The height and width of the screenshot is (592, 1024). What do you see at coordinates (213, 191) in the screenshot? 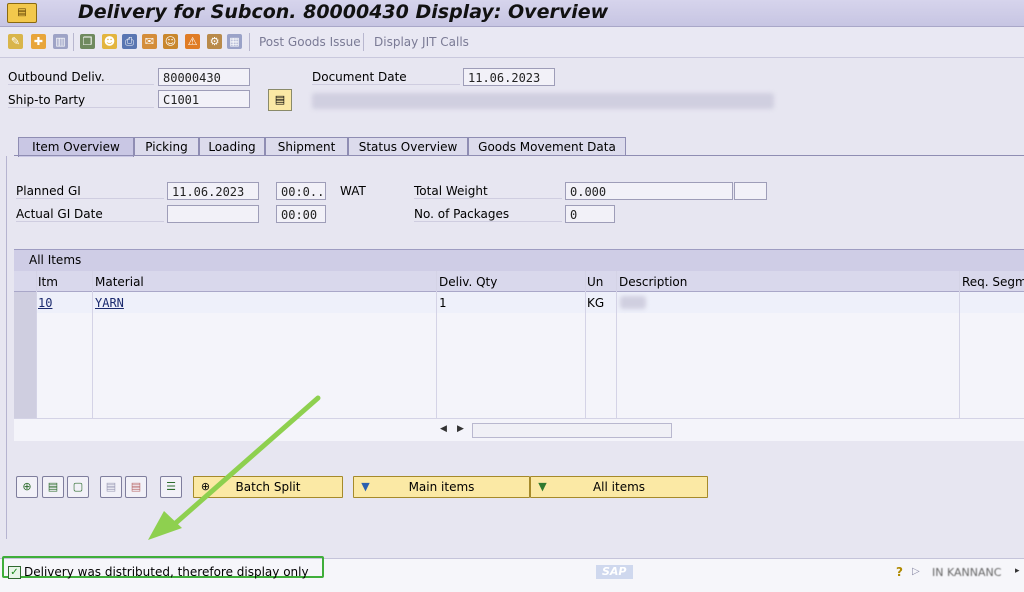
I see `planned-gi-date-field: 11.06.2023` at bounding box center [213, 191].